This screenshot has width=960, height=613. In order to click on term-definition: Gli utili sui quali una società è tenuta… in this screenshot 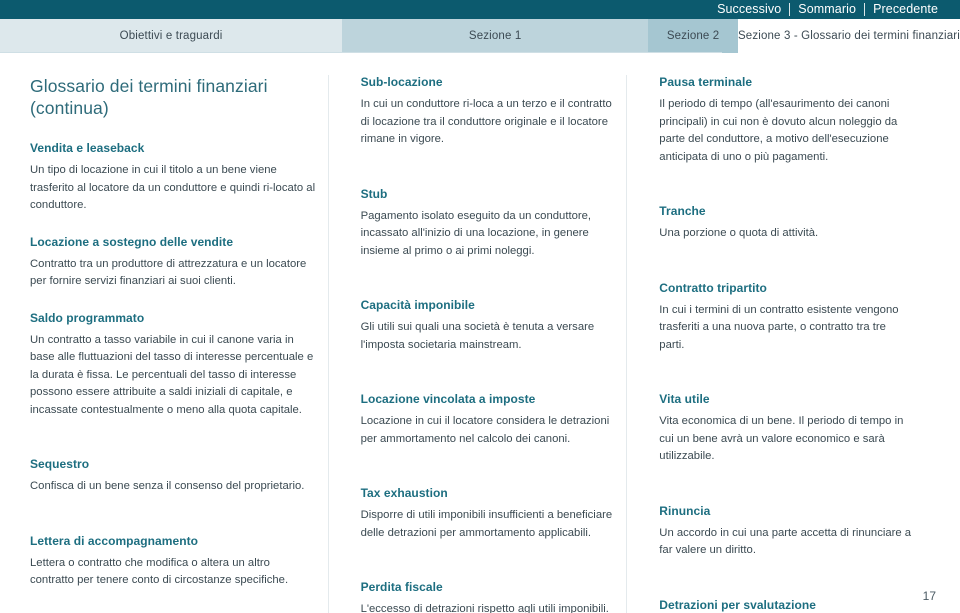, I will do `click(477, 336)`.